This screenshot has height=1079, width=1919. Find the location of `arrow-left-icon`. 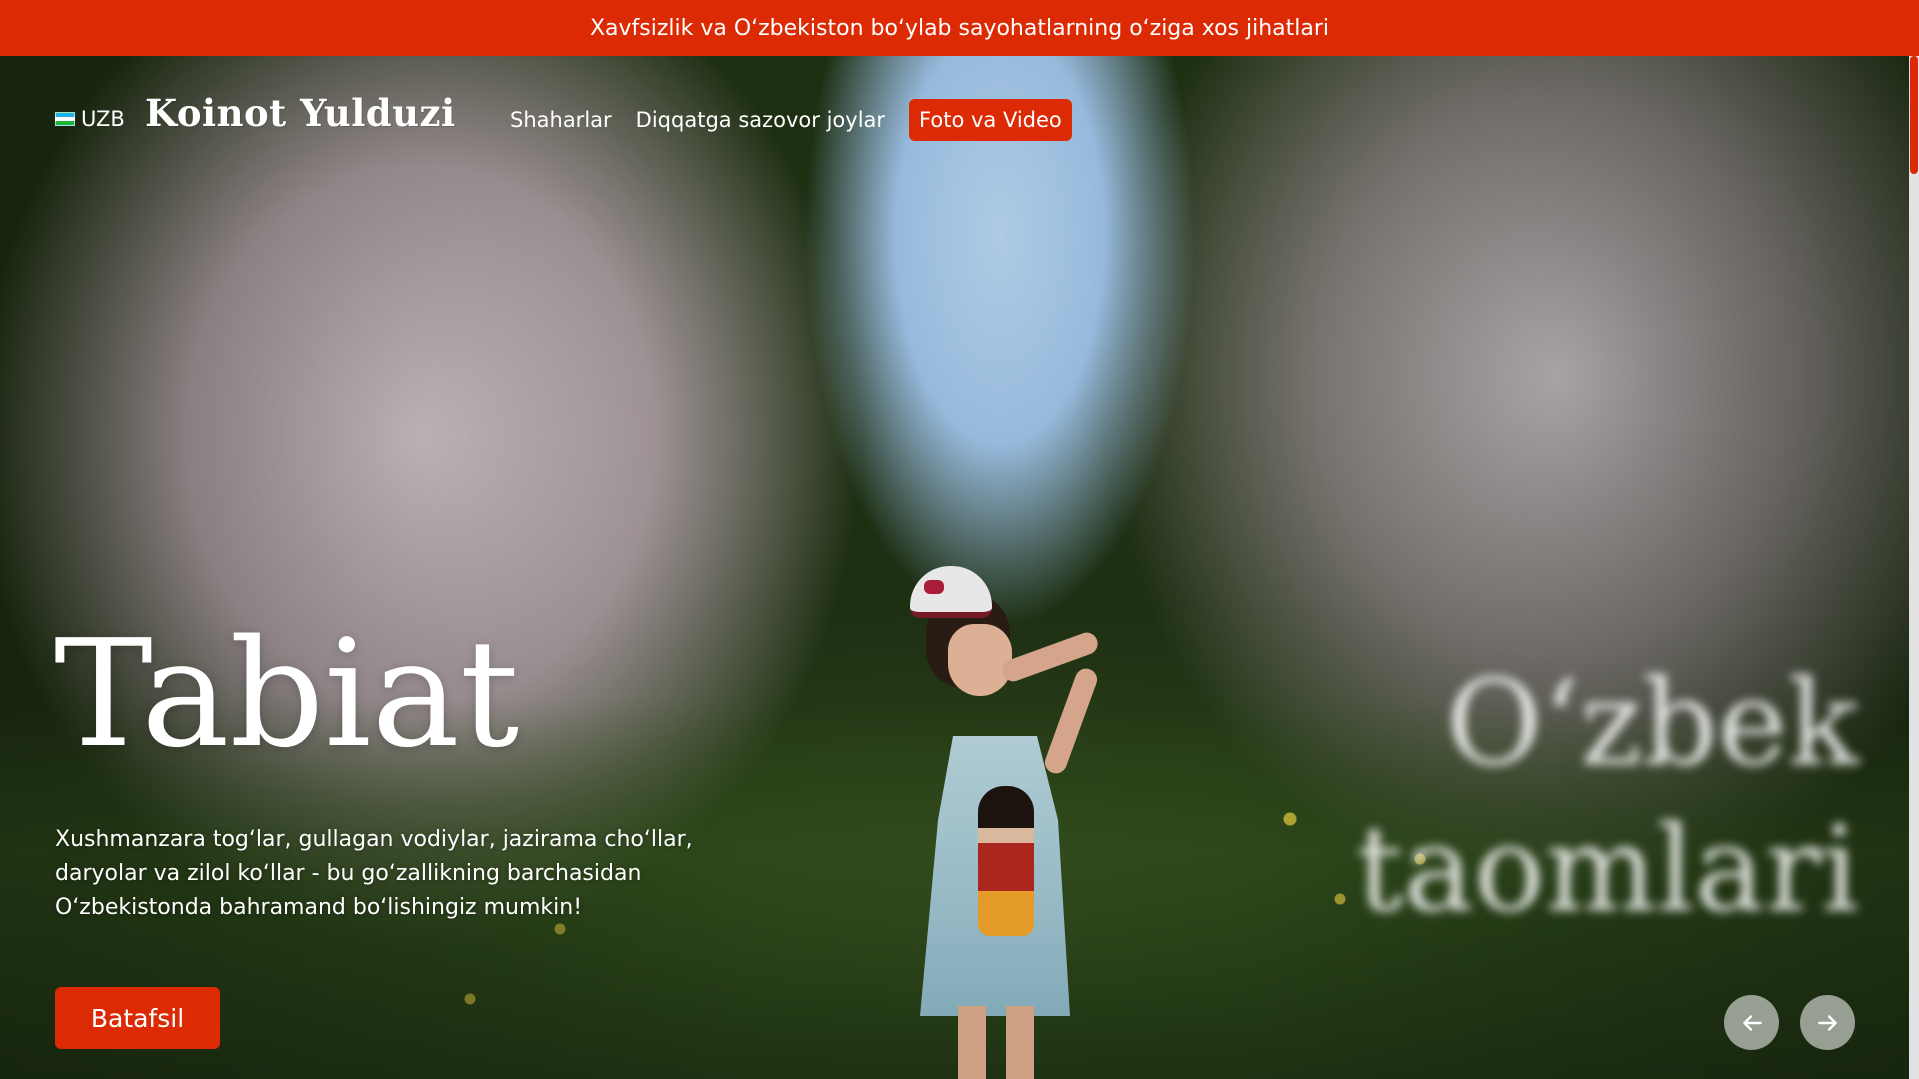

arrow-left-icon is located at coordinates (1752, 1022).